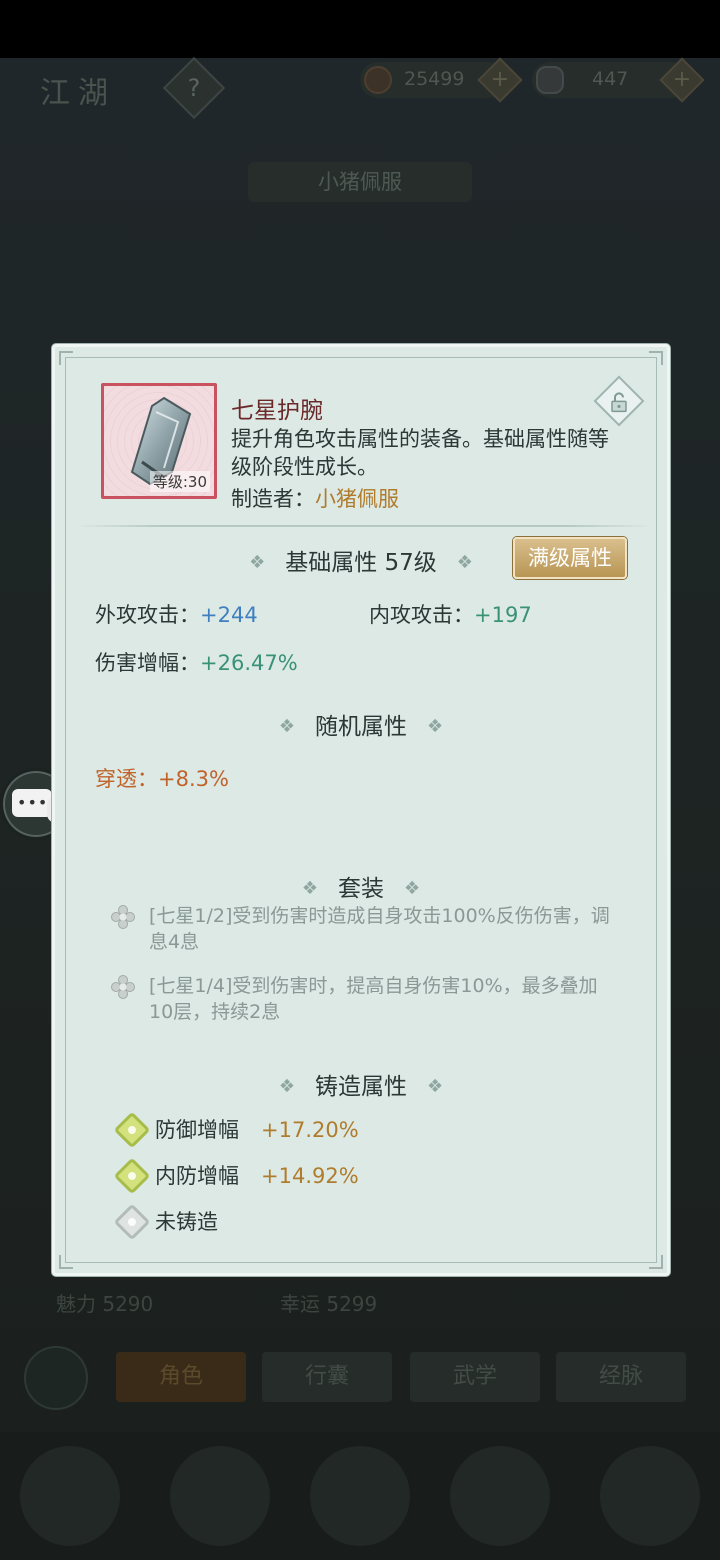 The image size is (720, 1560). I want to click on set-bonus-title: ❖ 套装 ❖, so click(361, 886).